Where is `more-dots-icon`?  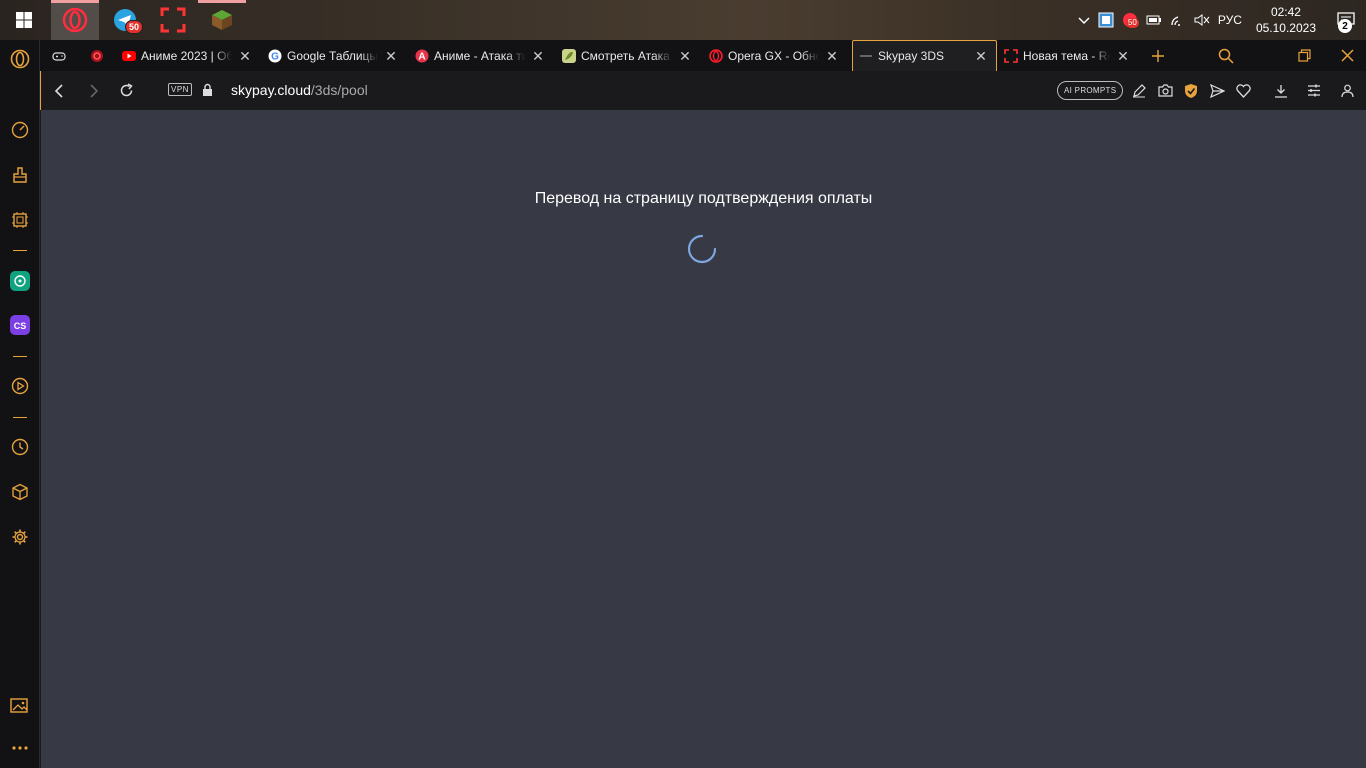 more-dots-icon is located at coordinates (20, 748).